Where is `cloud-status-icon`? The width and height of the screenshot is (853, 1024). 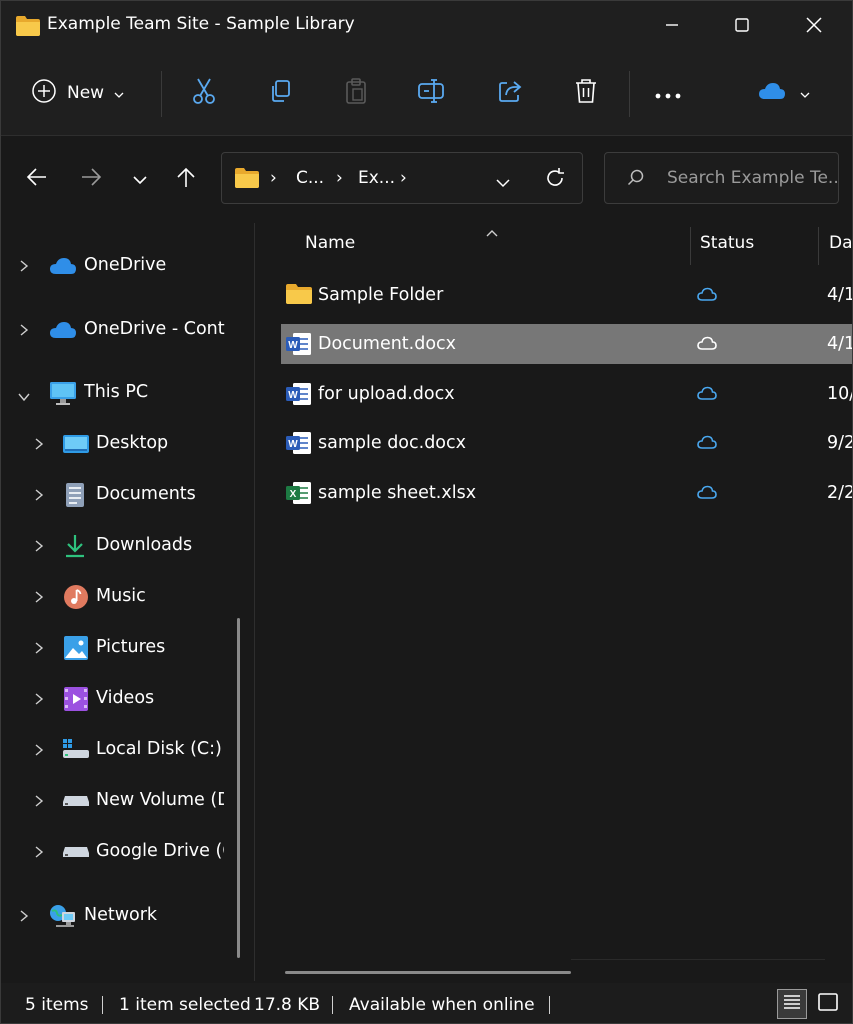 cloud-status-icon is located at coordinates (707, 443).